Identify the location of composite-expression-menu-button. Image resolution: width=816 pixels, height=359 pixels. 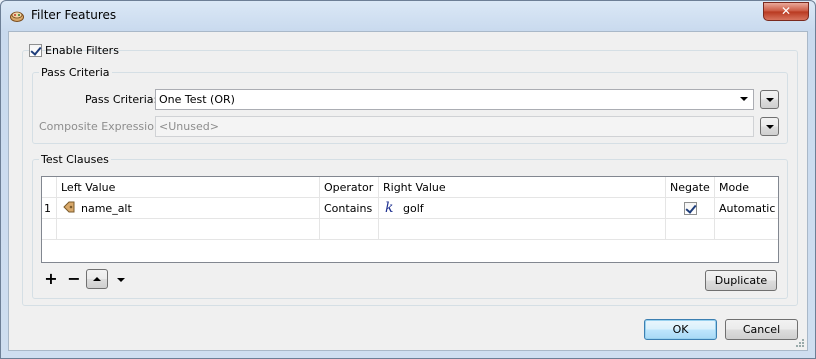
(769, 126).